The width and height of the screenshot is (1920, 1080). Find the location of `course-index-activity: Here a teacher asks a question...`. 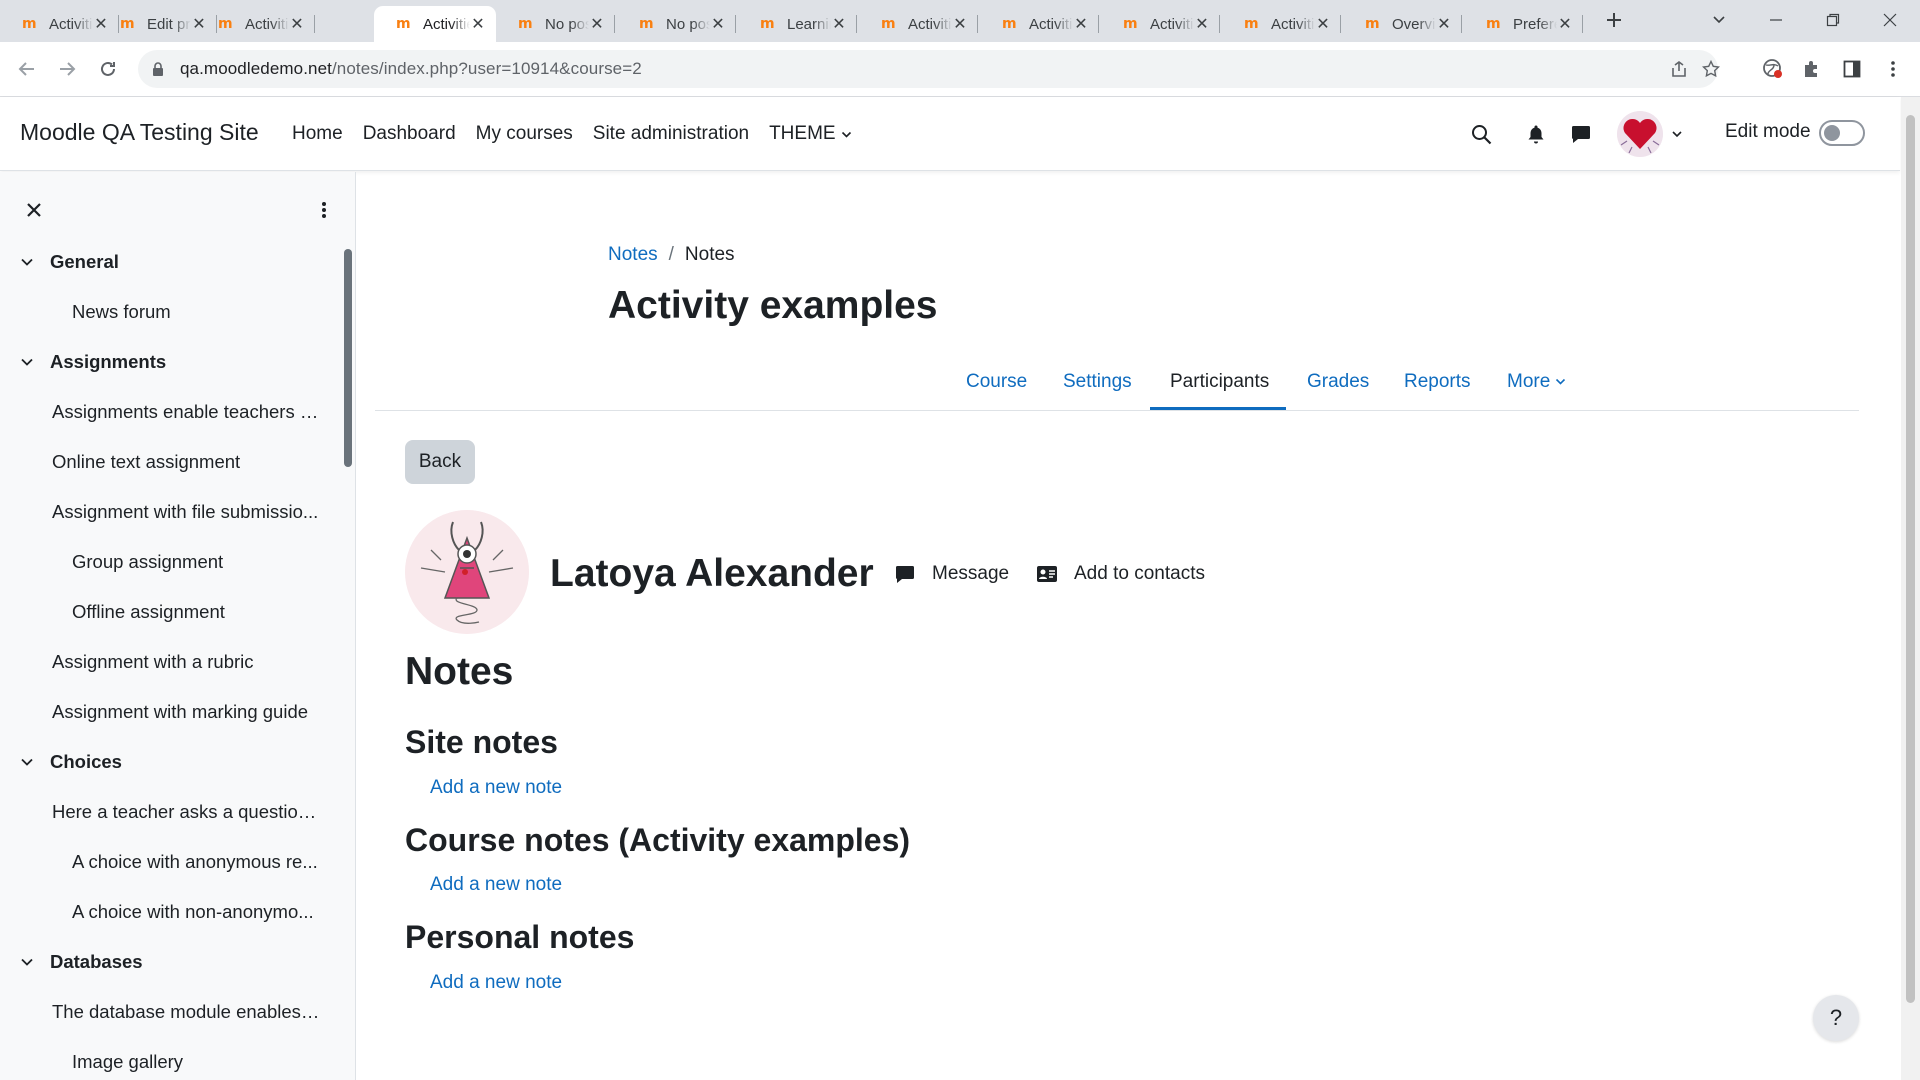

course-index-activity: Here a teacher asks a question... is located at coordinates (170, 812).